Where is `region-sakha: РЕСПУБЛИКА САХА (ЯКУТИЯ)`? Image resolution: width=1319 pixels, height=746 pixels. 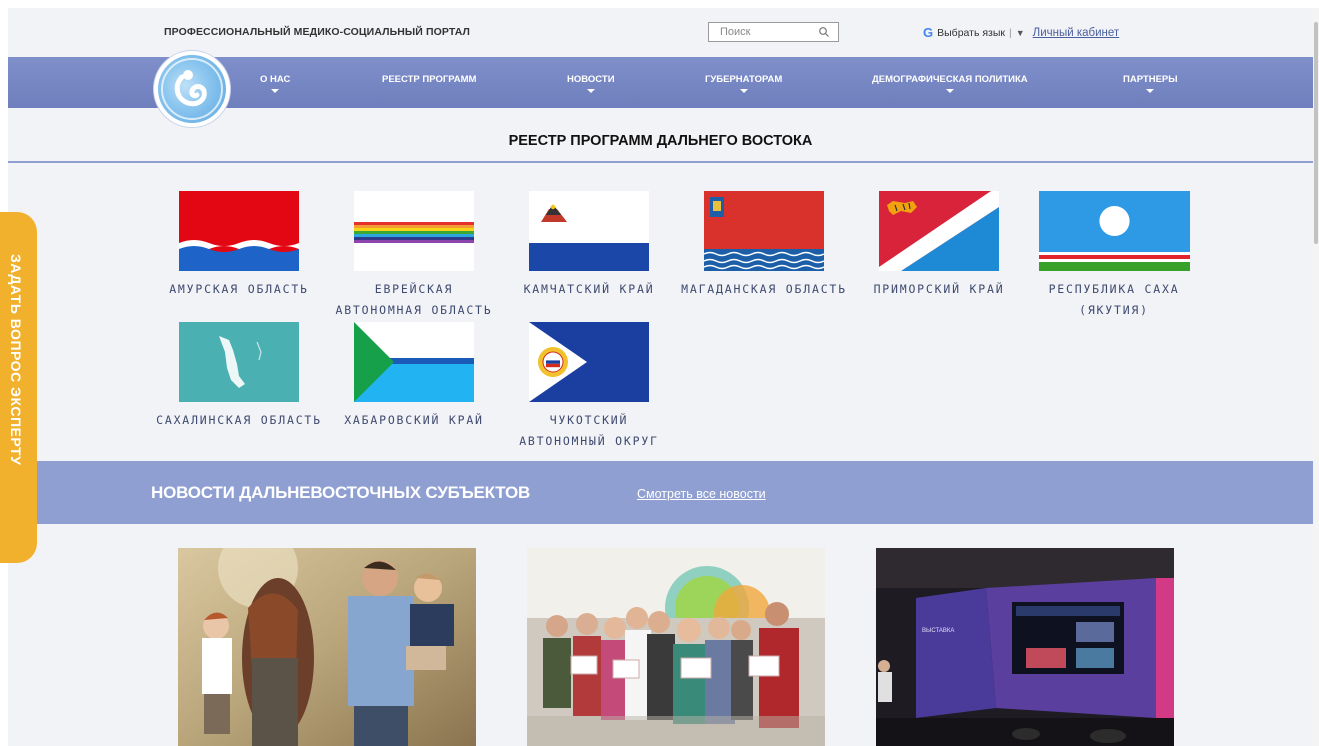
region-sakha: РЕСПУБЛИКА САХА (ЯКУТИЯ) is located at coordinates (1114, 256).